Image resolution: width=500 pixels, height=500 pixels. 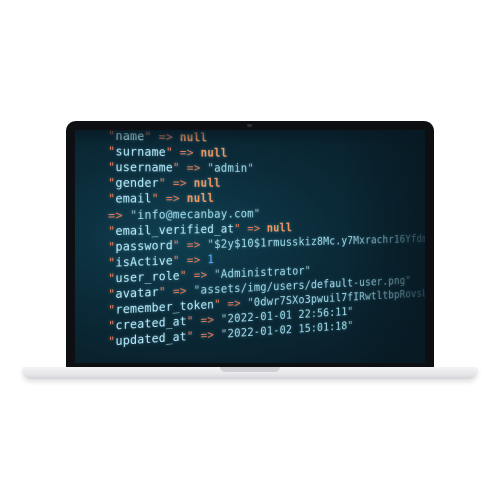 What do you see at coordinates (250, 373) in the screenshot?
I see `laptop-base` at bounding box center [250, 373].